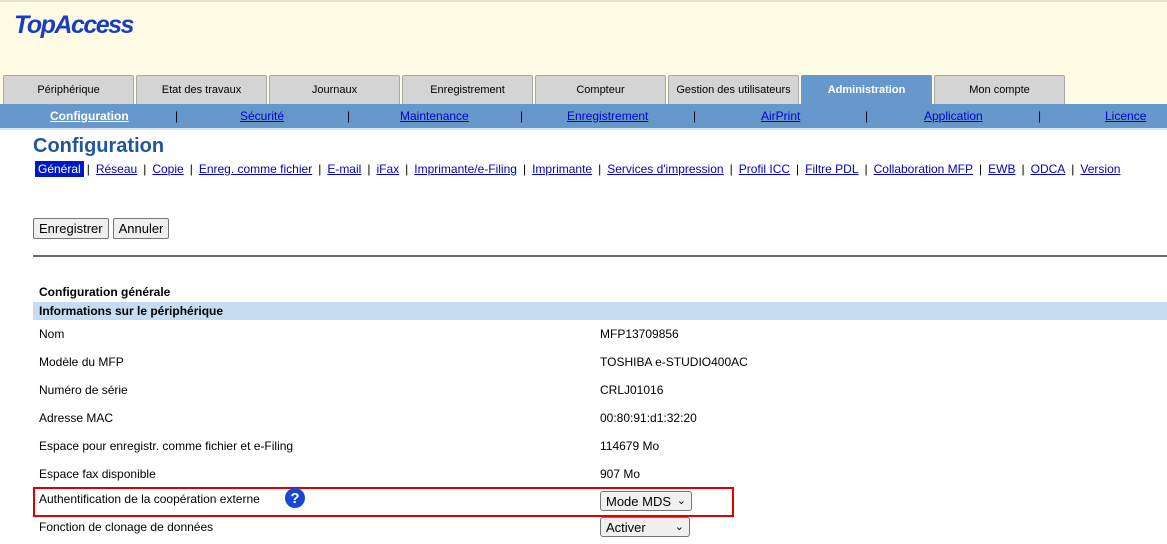 This screenshot has height=544, width=1167. What do you see at coordinates (620, 474) in the screenshot?
I see `value-espace-fax: 907 Mo` at bounding box center [620, 474].